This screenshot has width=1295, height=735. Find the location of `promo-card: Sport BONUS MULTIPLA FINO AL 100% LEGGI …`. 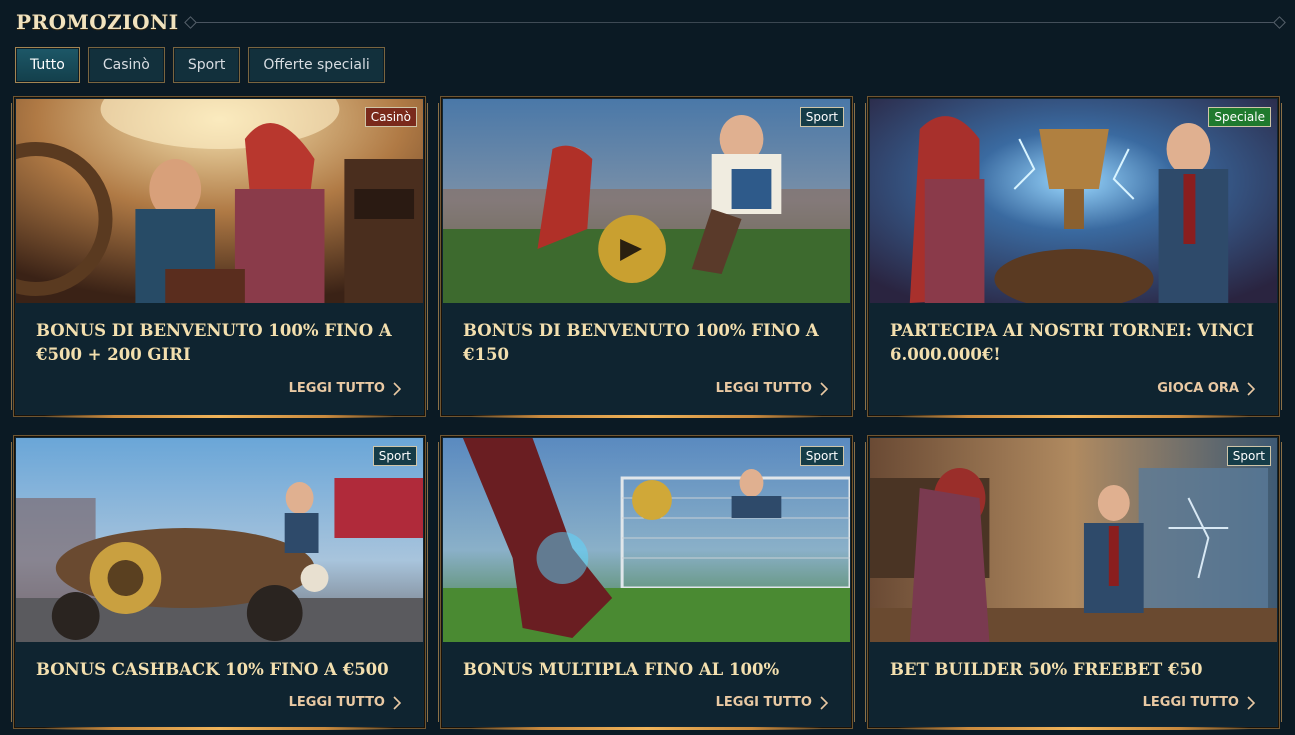

promo-card: Sport BONUS MULTIPLA FINO AL 100% LEGGI … is located at coordinates (646, 582).